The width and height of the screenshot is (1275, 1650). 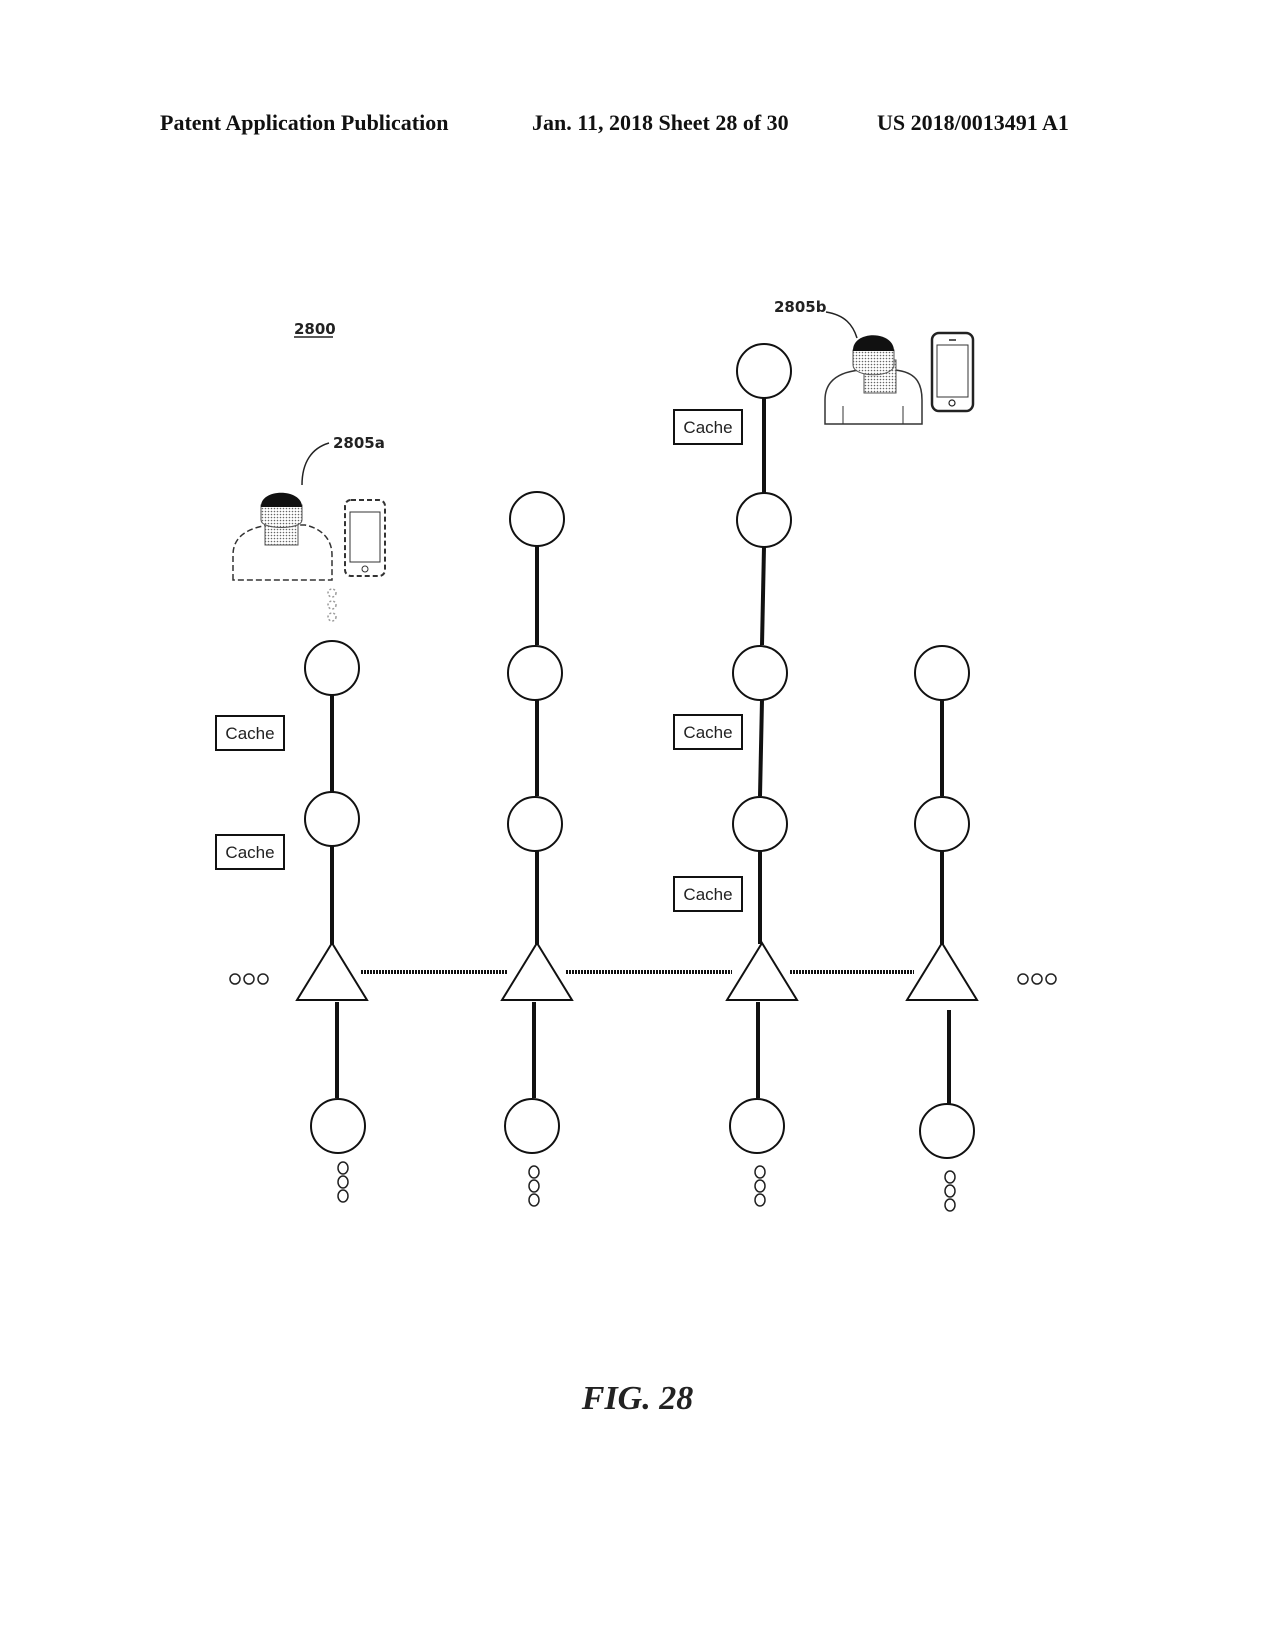 I want to click on ellipsis-left, so click(x=249, y=979).